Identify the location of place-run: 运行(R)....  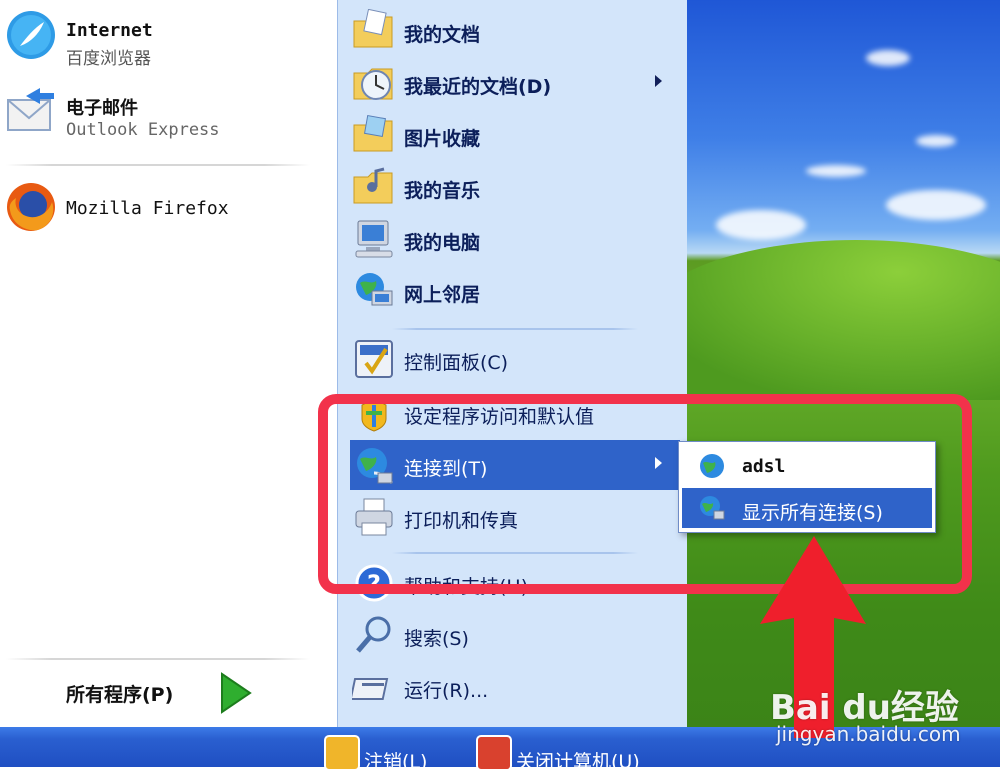
(514, 687).